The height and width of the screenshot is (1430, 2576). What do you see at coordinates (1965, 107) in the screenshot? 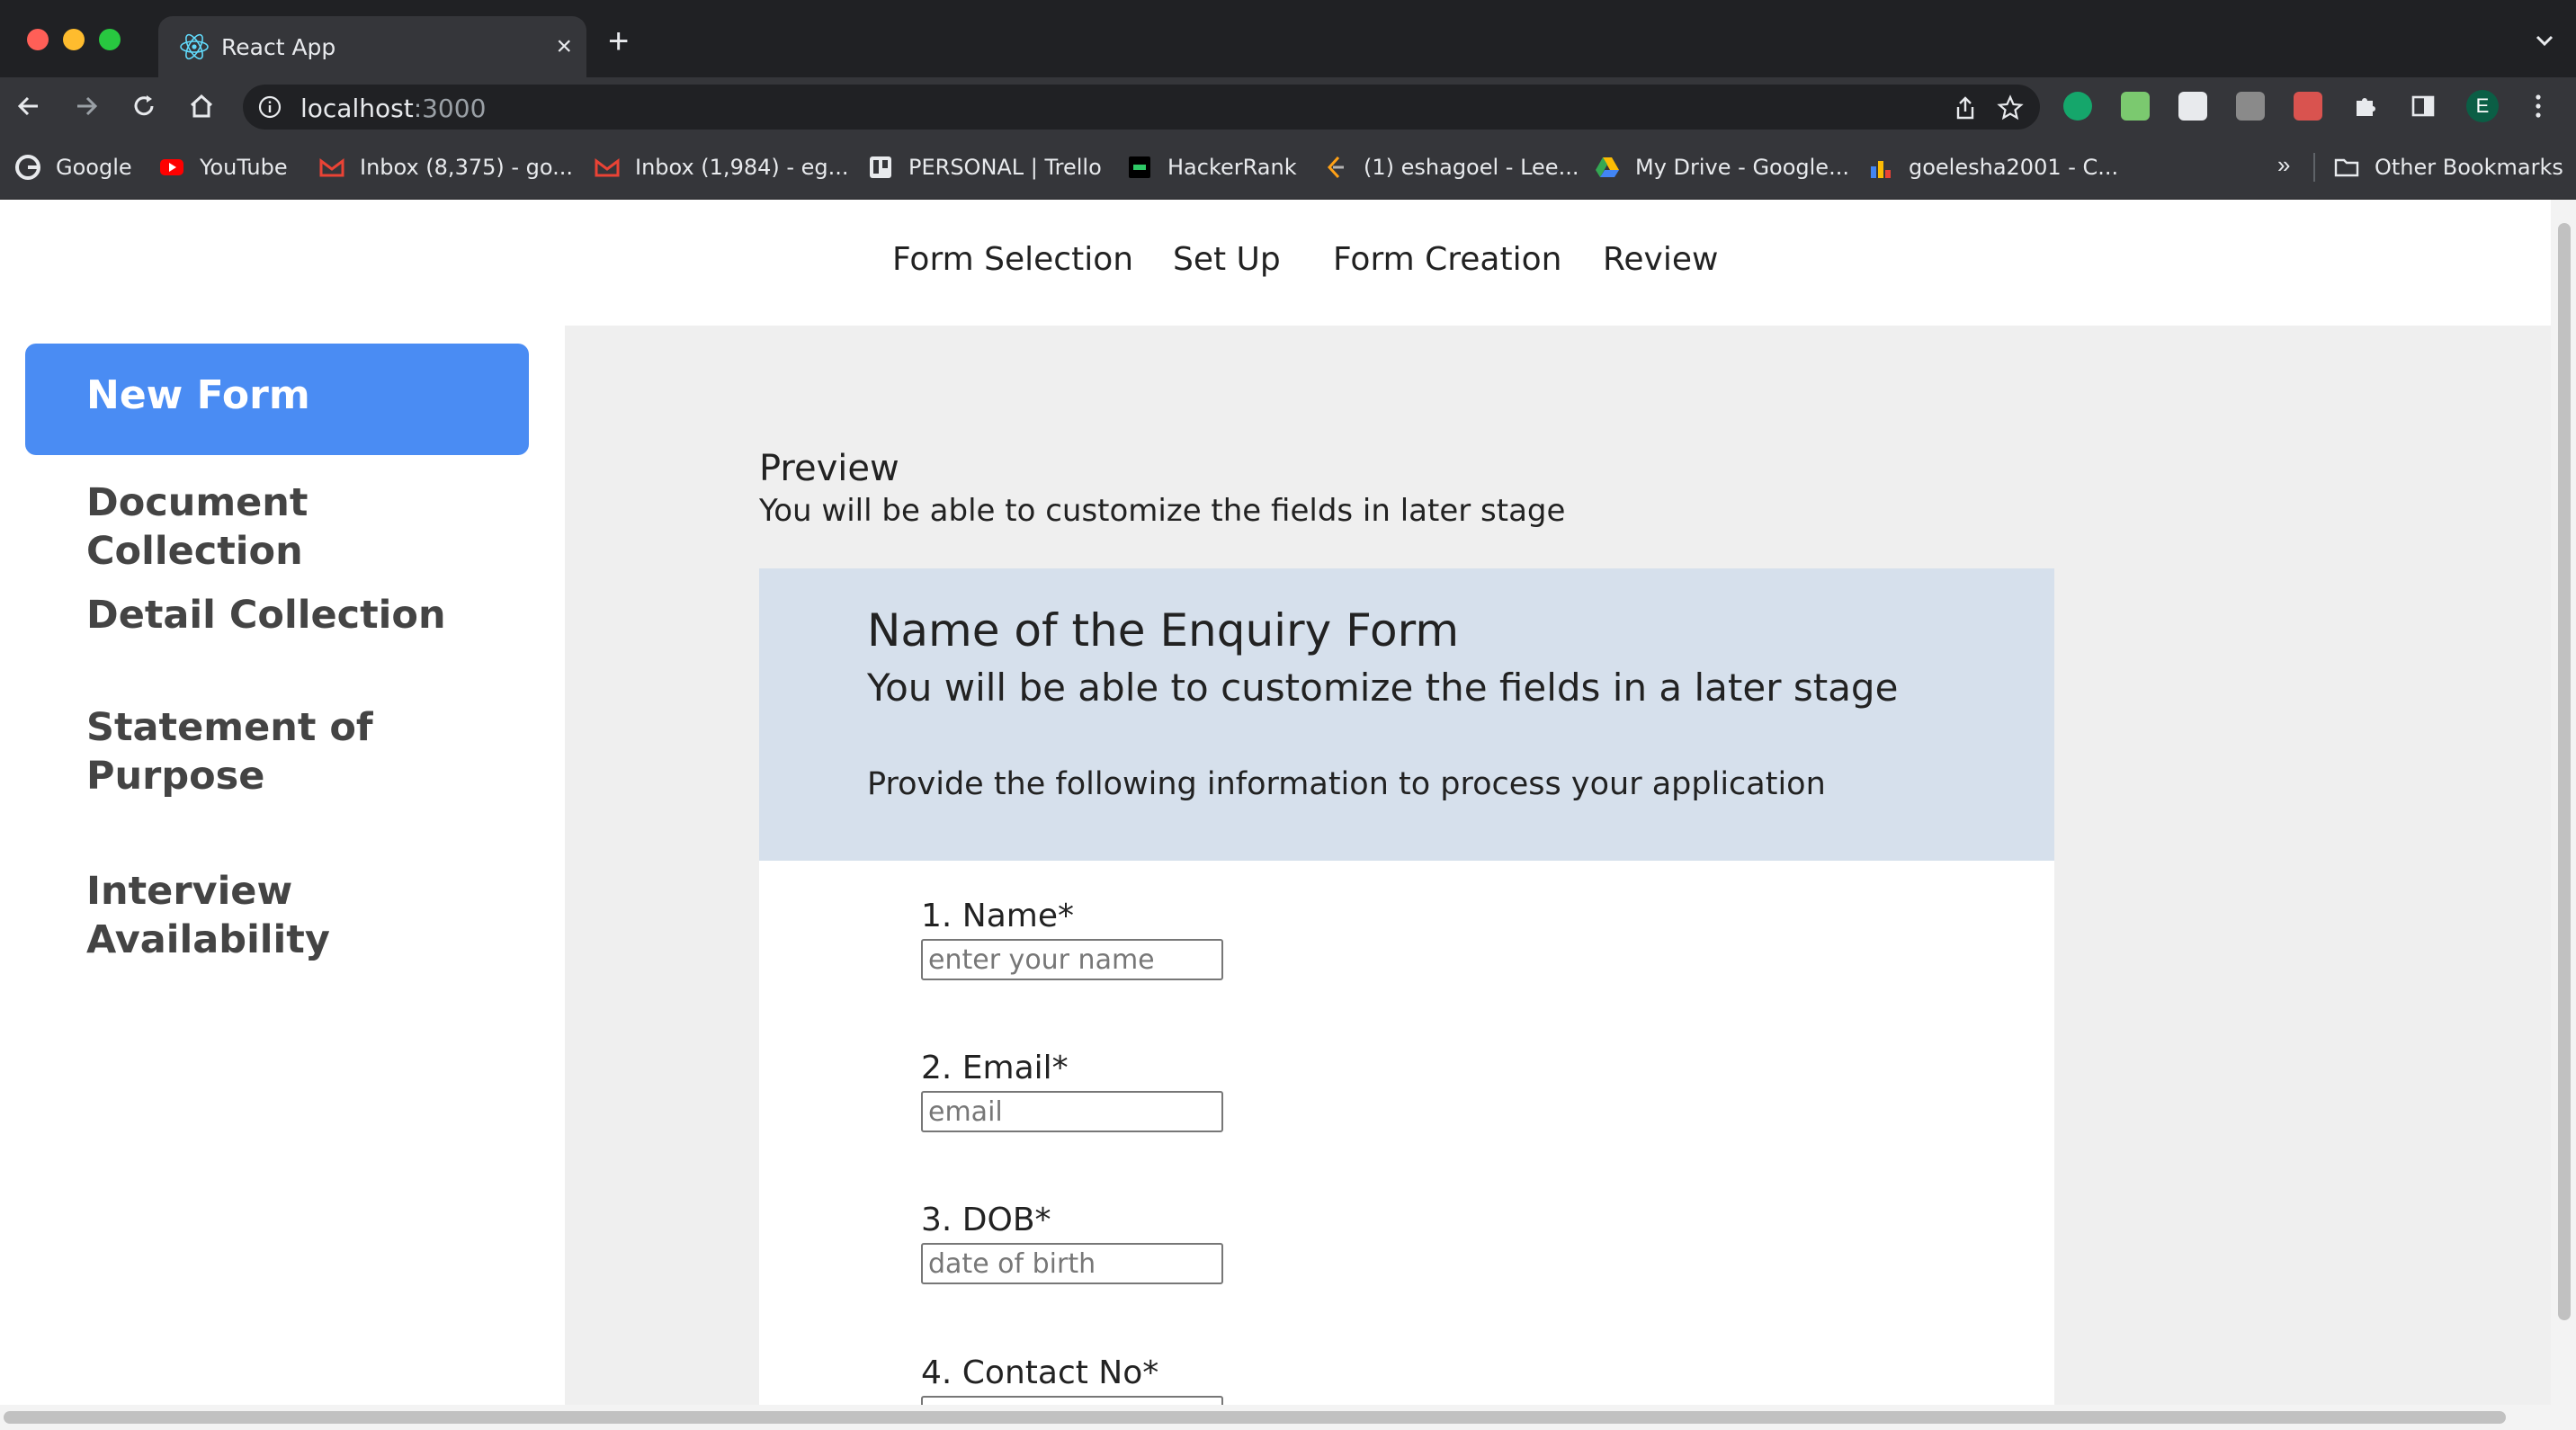
I see `share-icon` at bounding box center [1965, 107].